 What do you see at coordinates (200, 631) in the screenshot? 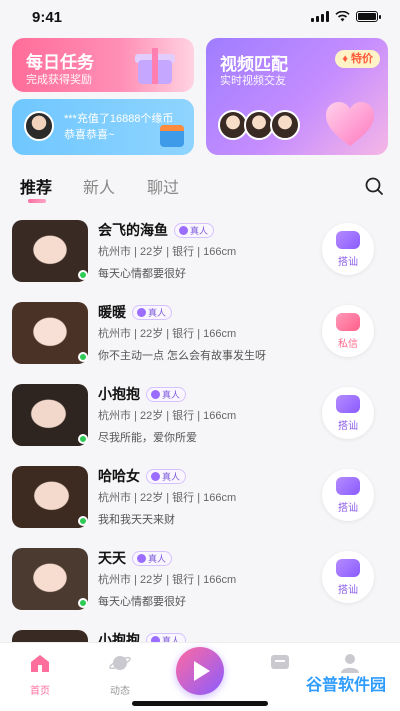
I see `list-item: 小抱抱 真人` at bounding box center [200, 631].